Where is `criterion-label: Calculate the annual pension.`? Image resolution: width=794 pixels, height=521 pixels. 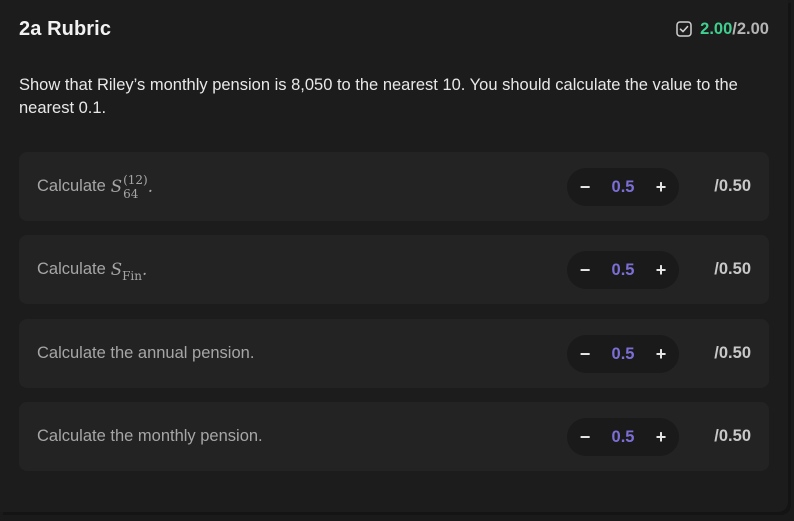 criterion-label: Calculate the annual pension. is located at coordinates (145, 353).